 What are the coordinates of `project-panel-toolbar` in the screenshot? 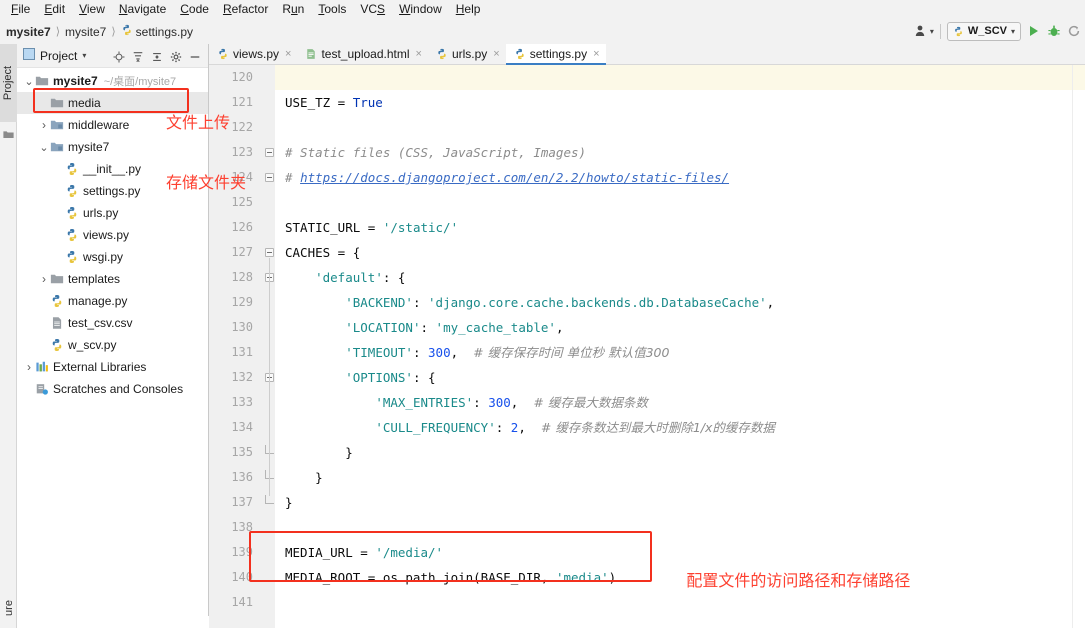 It's located at (158, 56).